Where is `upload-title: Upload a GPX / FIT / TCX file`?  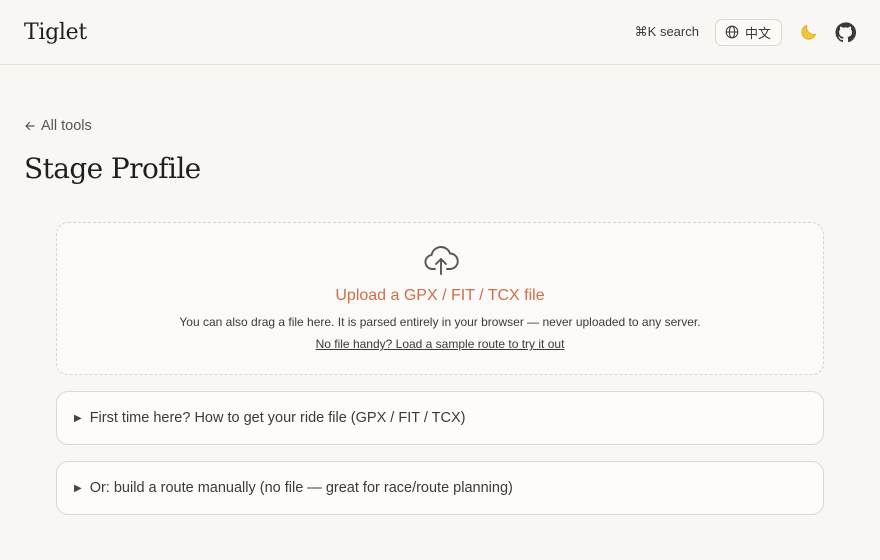
upload-title: Upload a GPX / FIT / TCX file is located at coordinates (440, 296).